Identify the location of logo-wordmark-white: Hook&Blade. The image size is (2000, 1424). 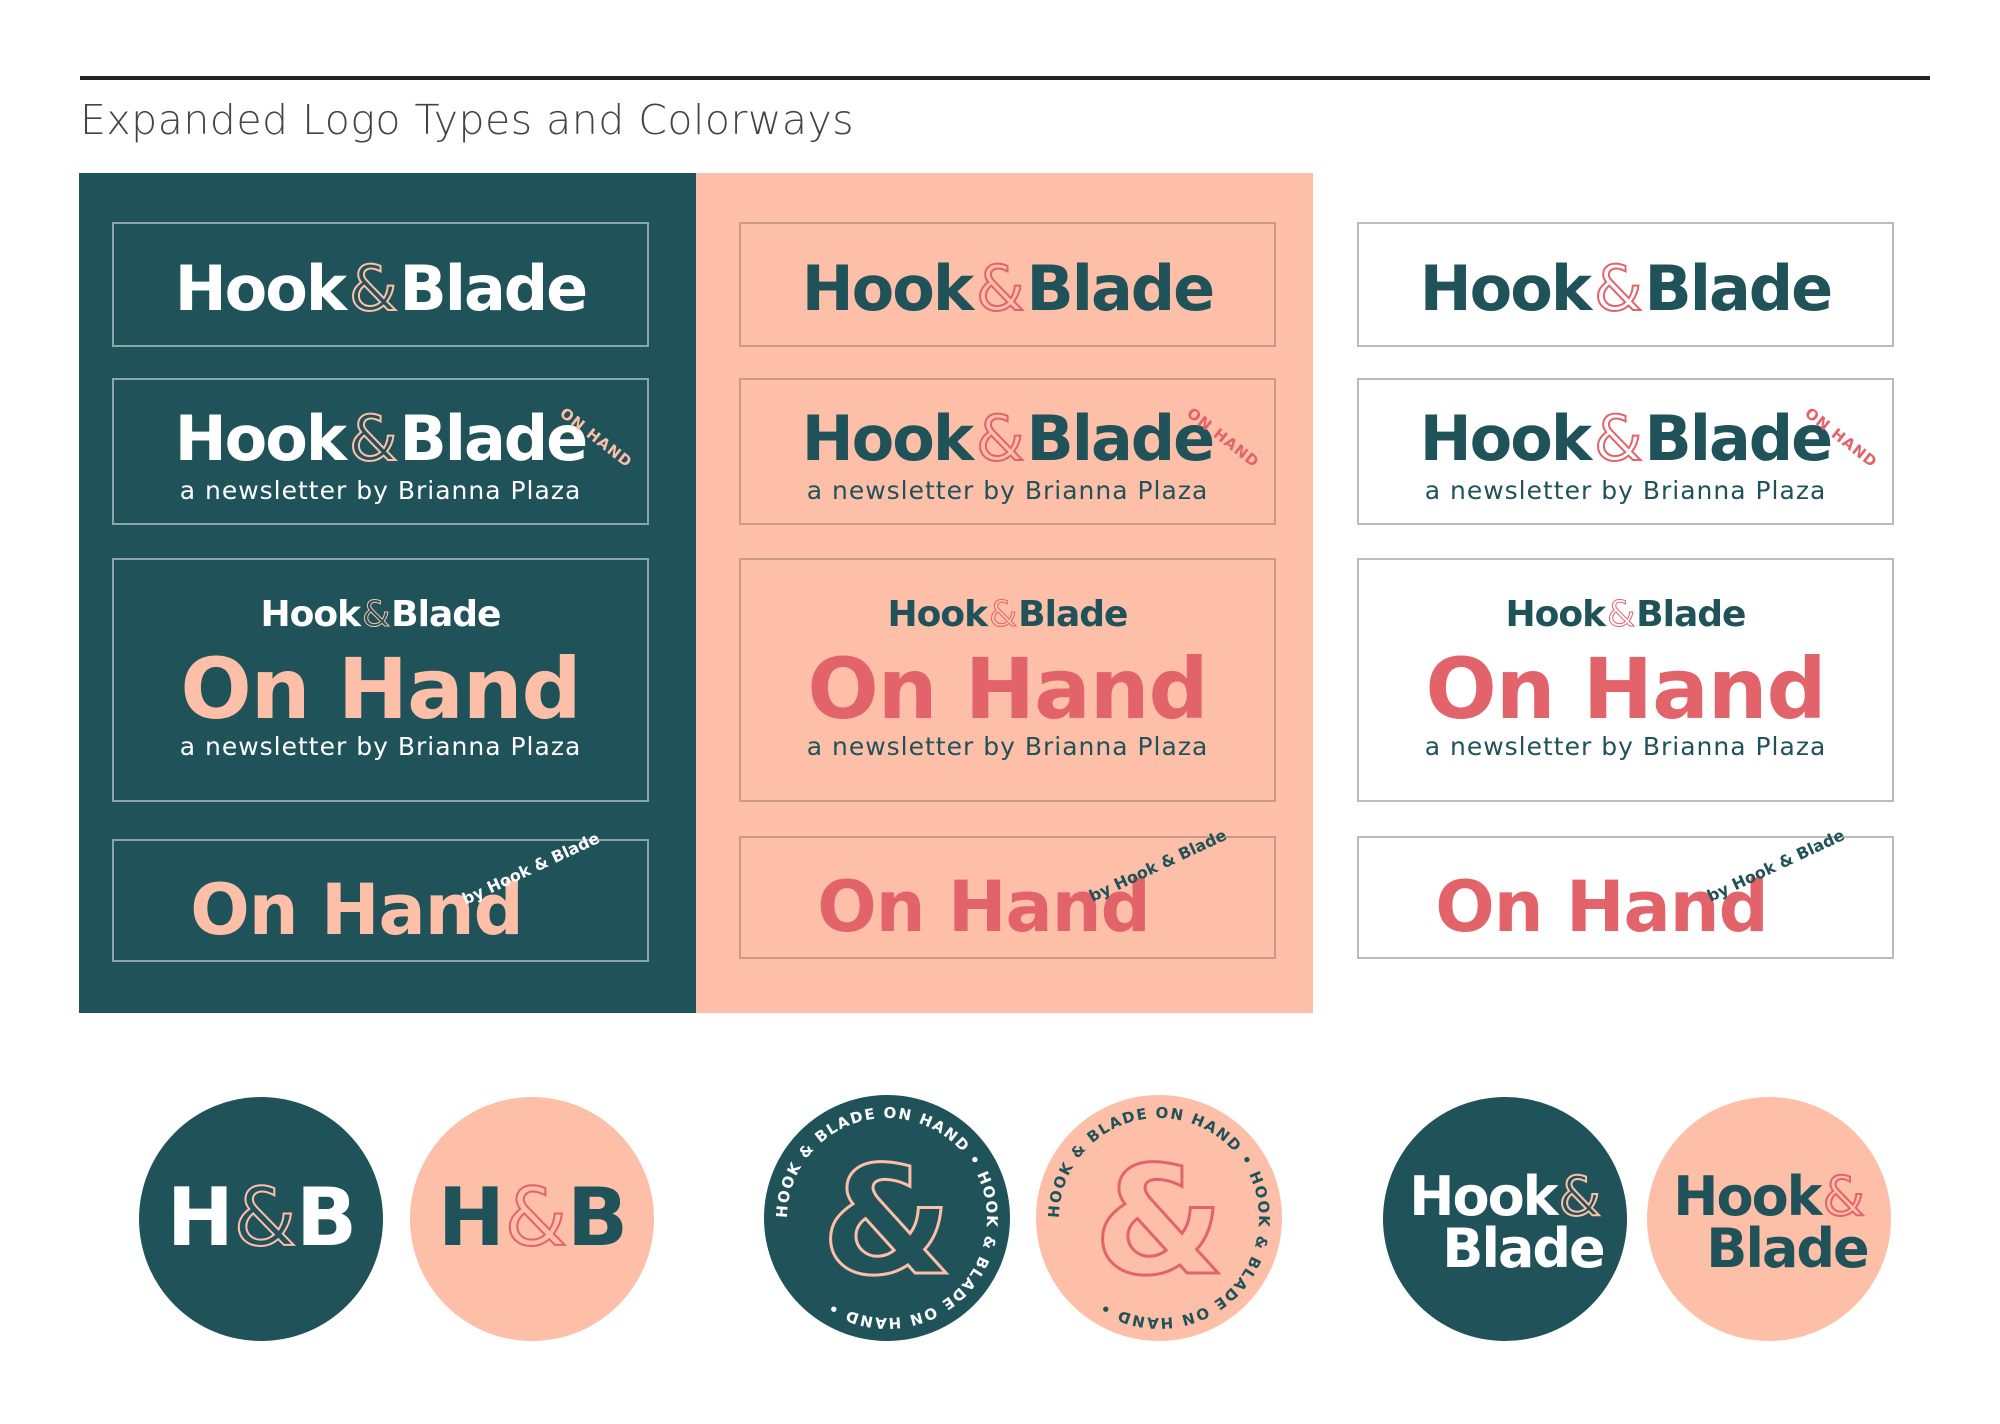
(1625, 284).